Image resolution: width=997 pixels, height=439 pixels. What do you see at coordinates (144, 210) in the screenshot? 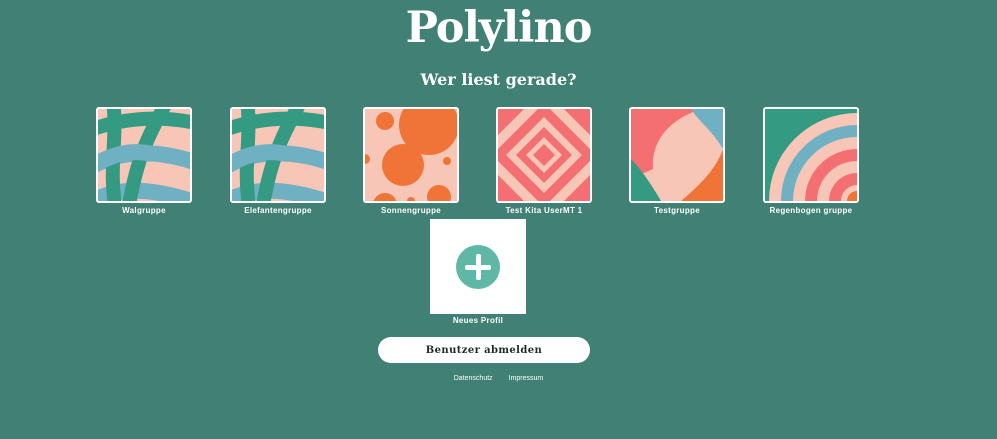
I see `profile-name: Walgruppe` at bounding box center [144, 210].